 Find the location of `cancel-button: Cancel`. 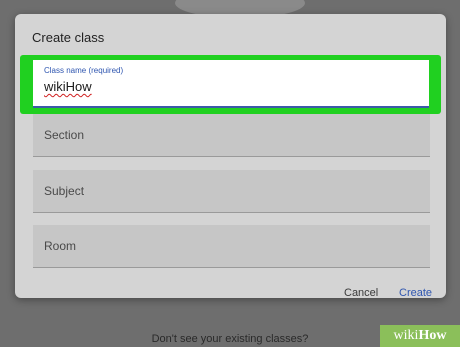

cancel-button: Cancel is located at coordinates (361, 293).